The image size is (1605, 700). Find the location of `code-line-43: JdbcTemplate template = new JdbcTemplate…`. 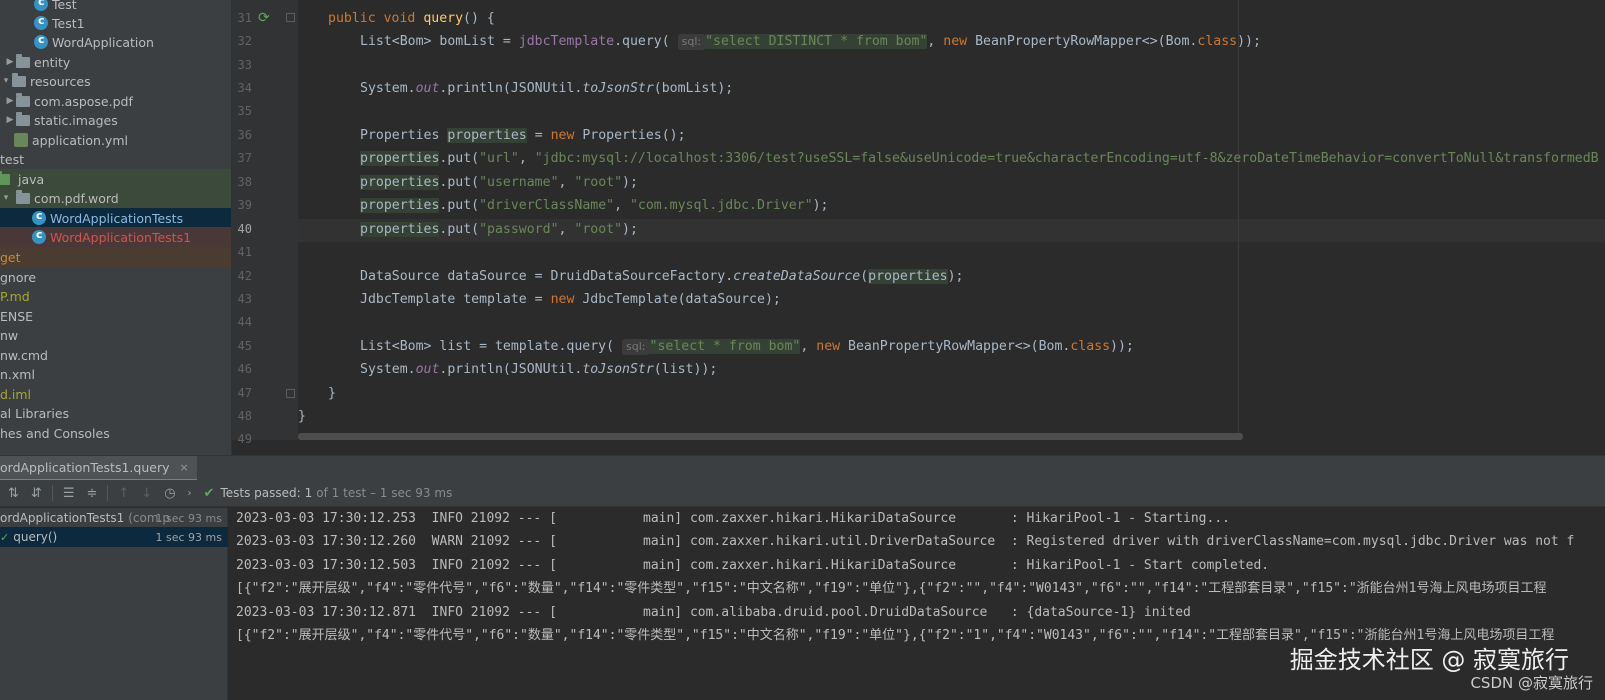

code-line-43: JdbcTemplate template = new JdbcTemplate… is located at coordinates (570, 299).